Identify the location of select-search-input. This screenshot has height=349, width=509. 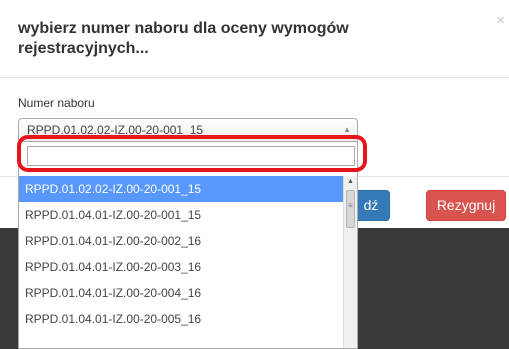
(191, 156).